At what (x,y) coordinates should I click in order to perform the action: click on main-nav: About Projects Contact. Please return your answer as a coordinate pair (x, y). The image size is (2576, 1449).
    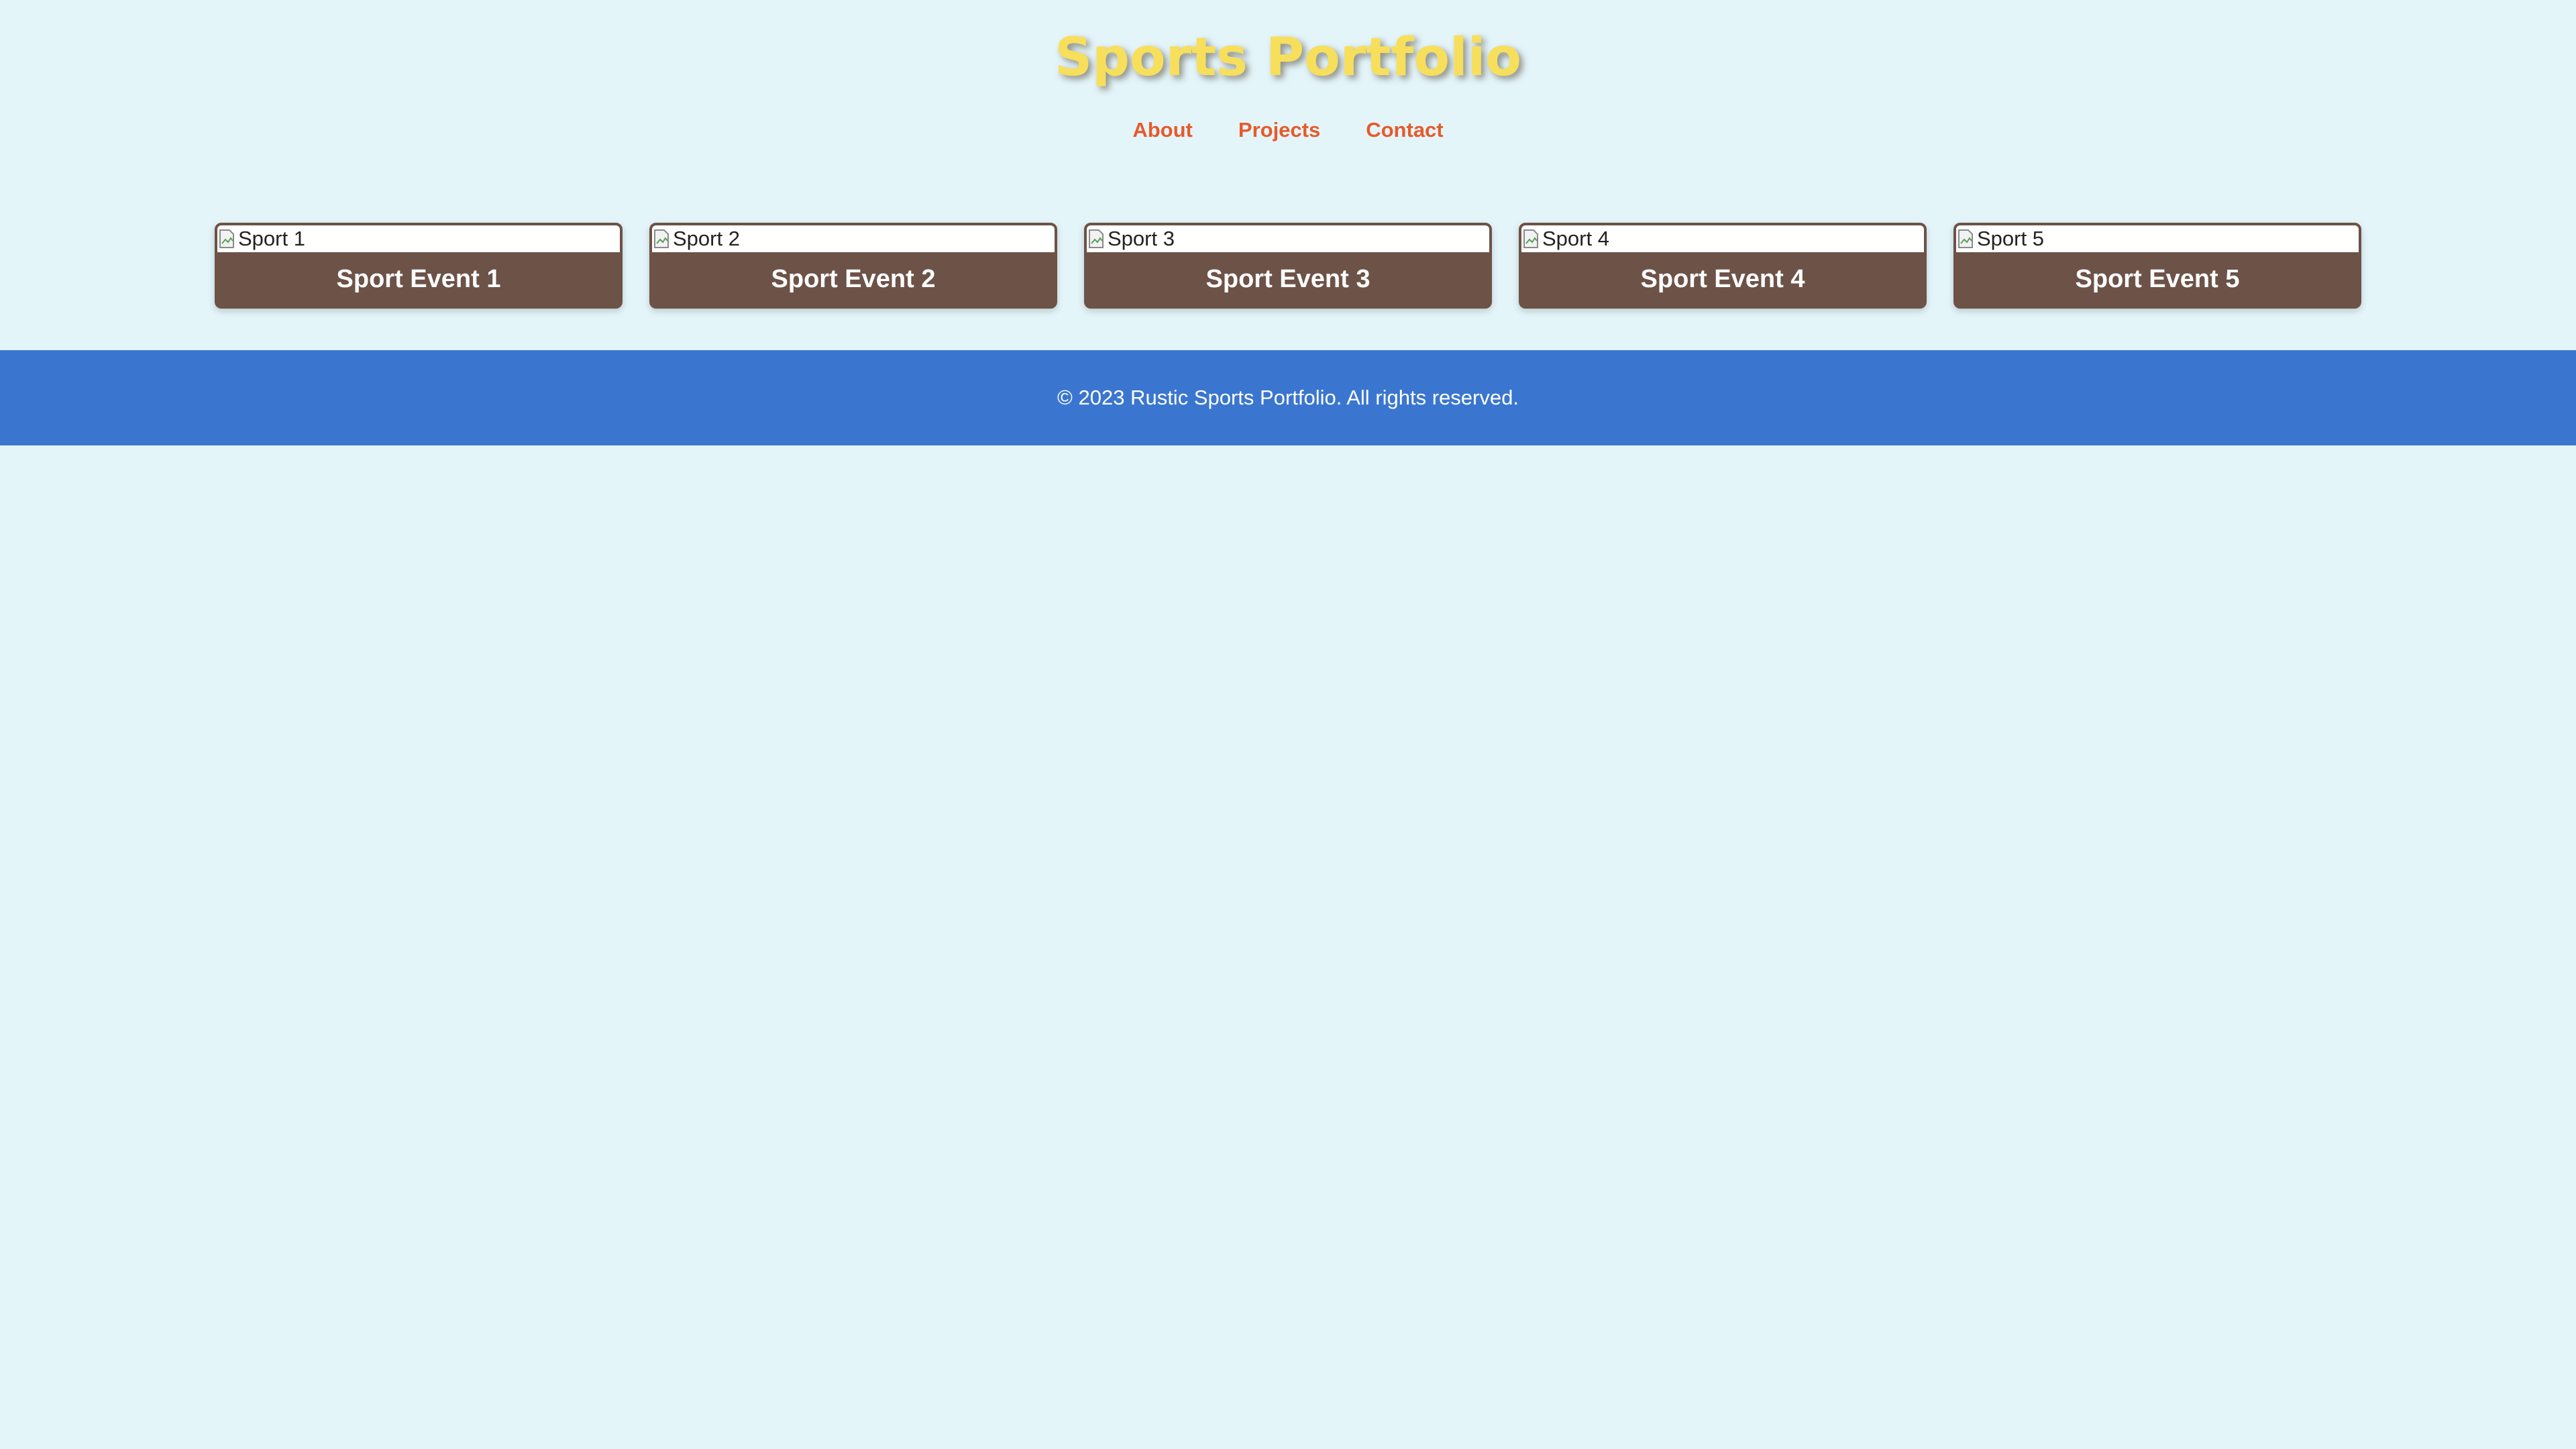
    Looking at the image, I should click on (1288, 130).